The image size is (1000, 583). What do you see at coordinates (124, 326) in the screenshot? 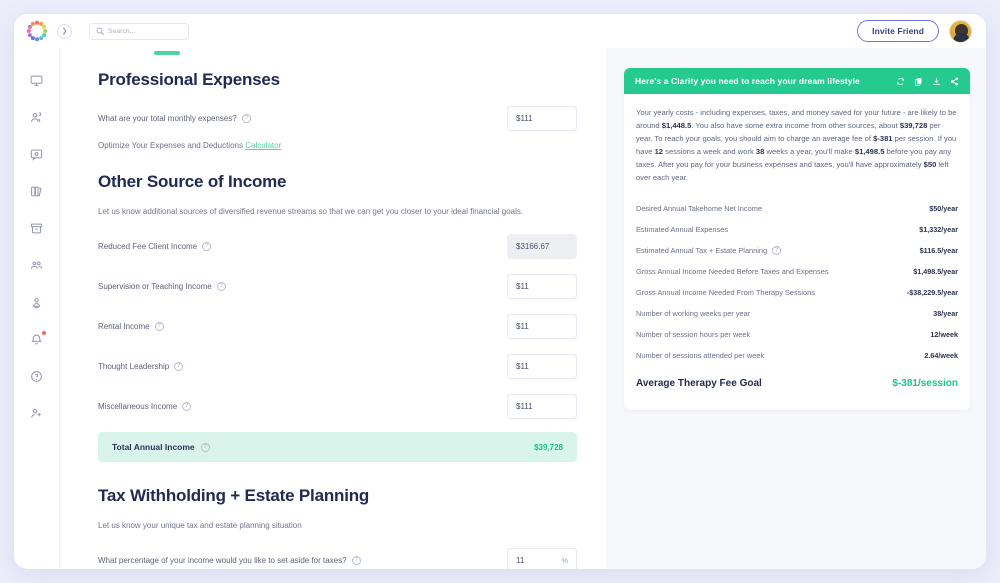
I see `label-text: Rental Income` at bounding box center [124, 326].